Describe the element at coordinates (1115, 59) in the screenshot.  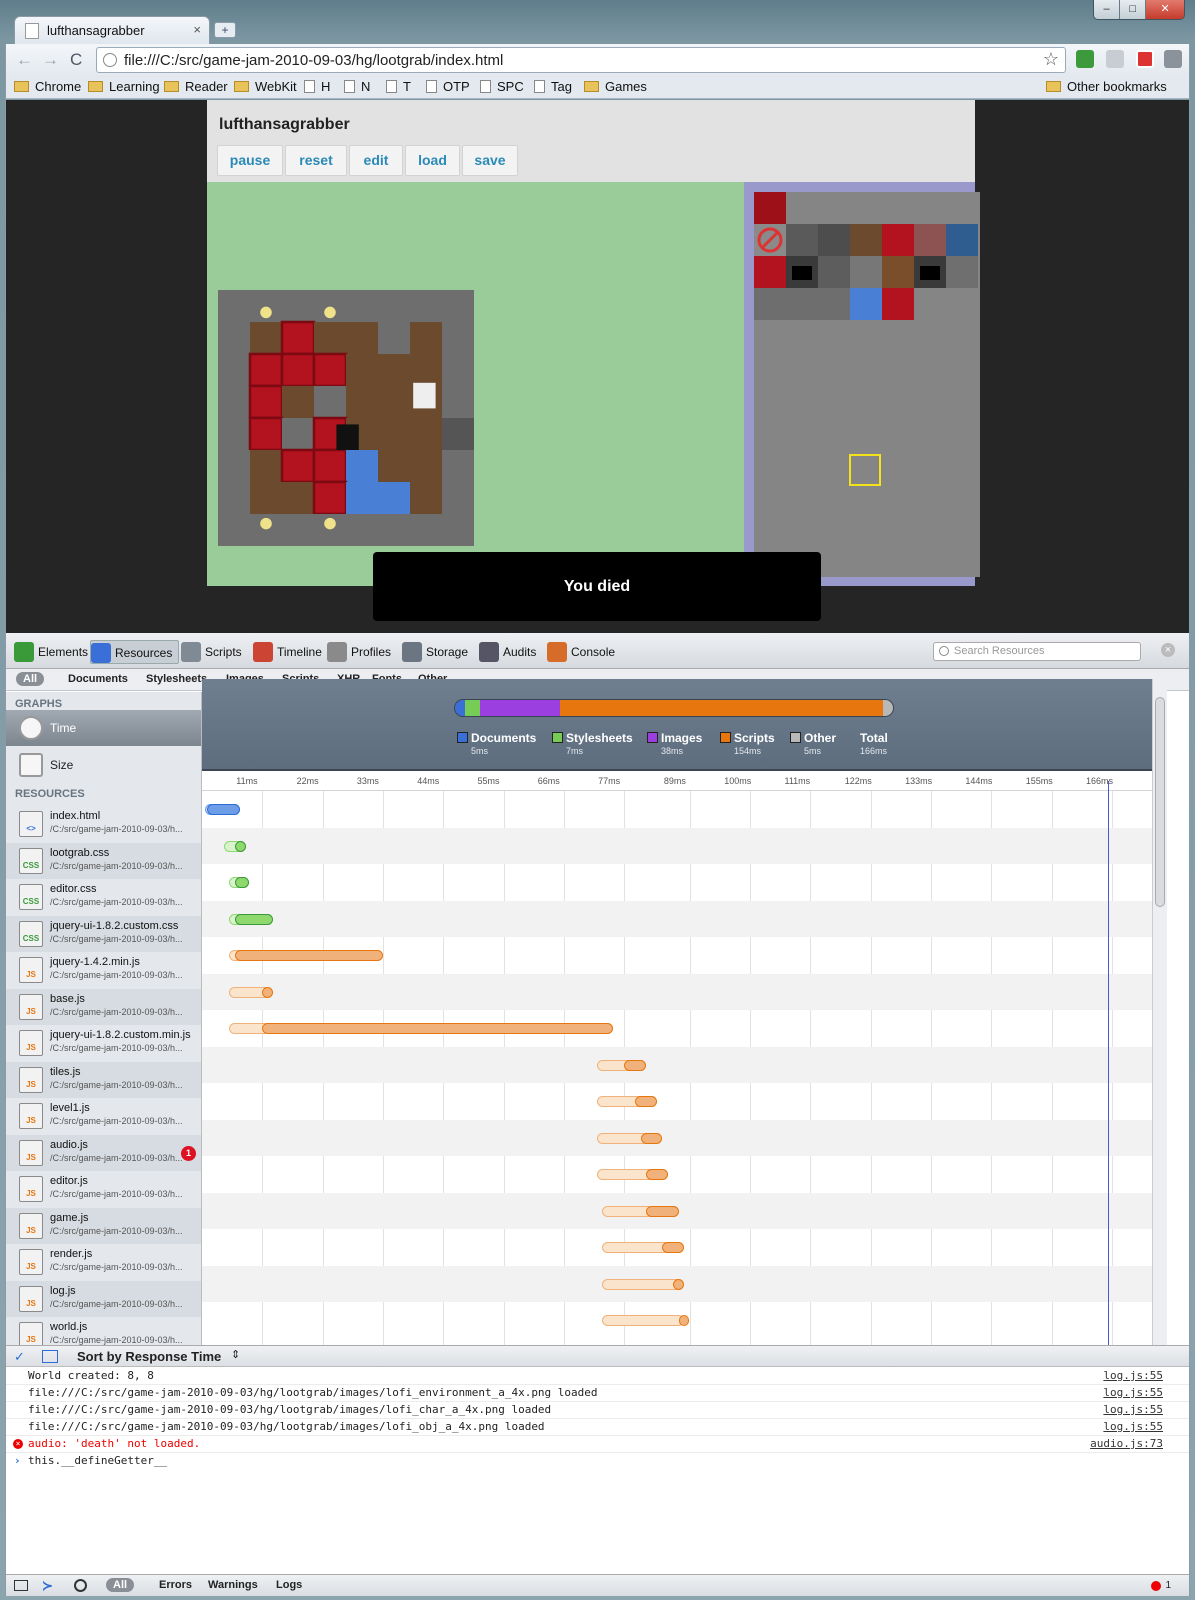
I see `chat-icon` at that location.